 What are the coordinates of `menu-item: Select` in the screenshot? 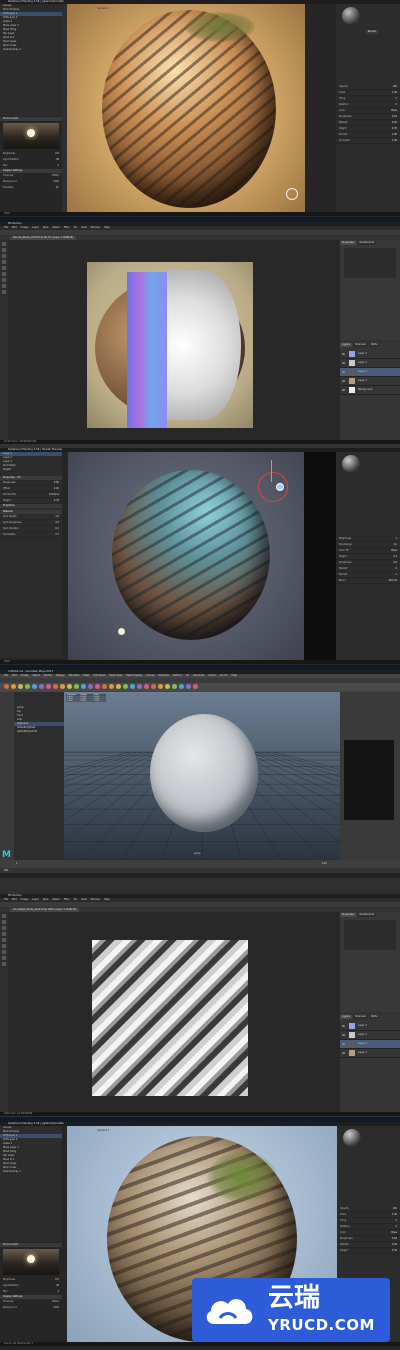 It's located at (55, 899).